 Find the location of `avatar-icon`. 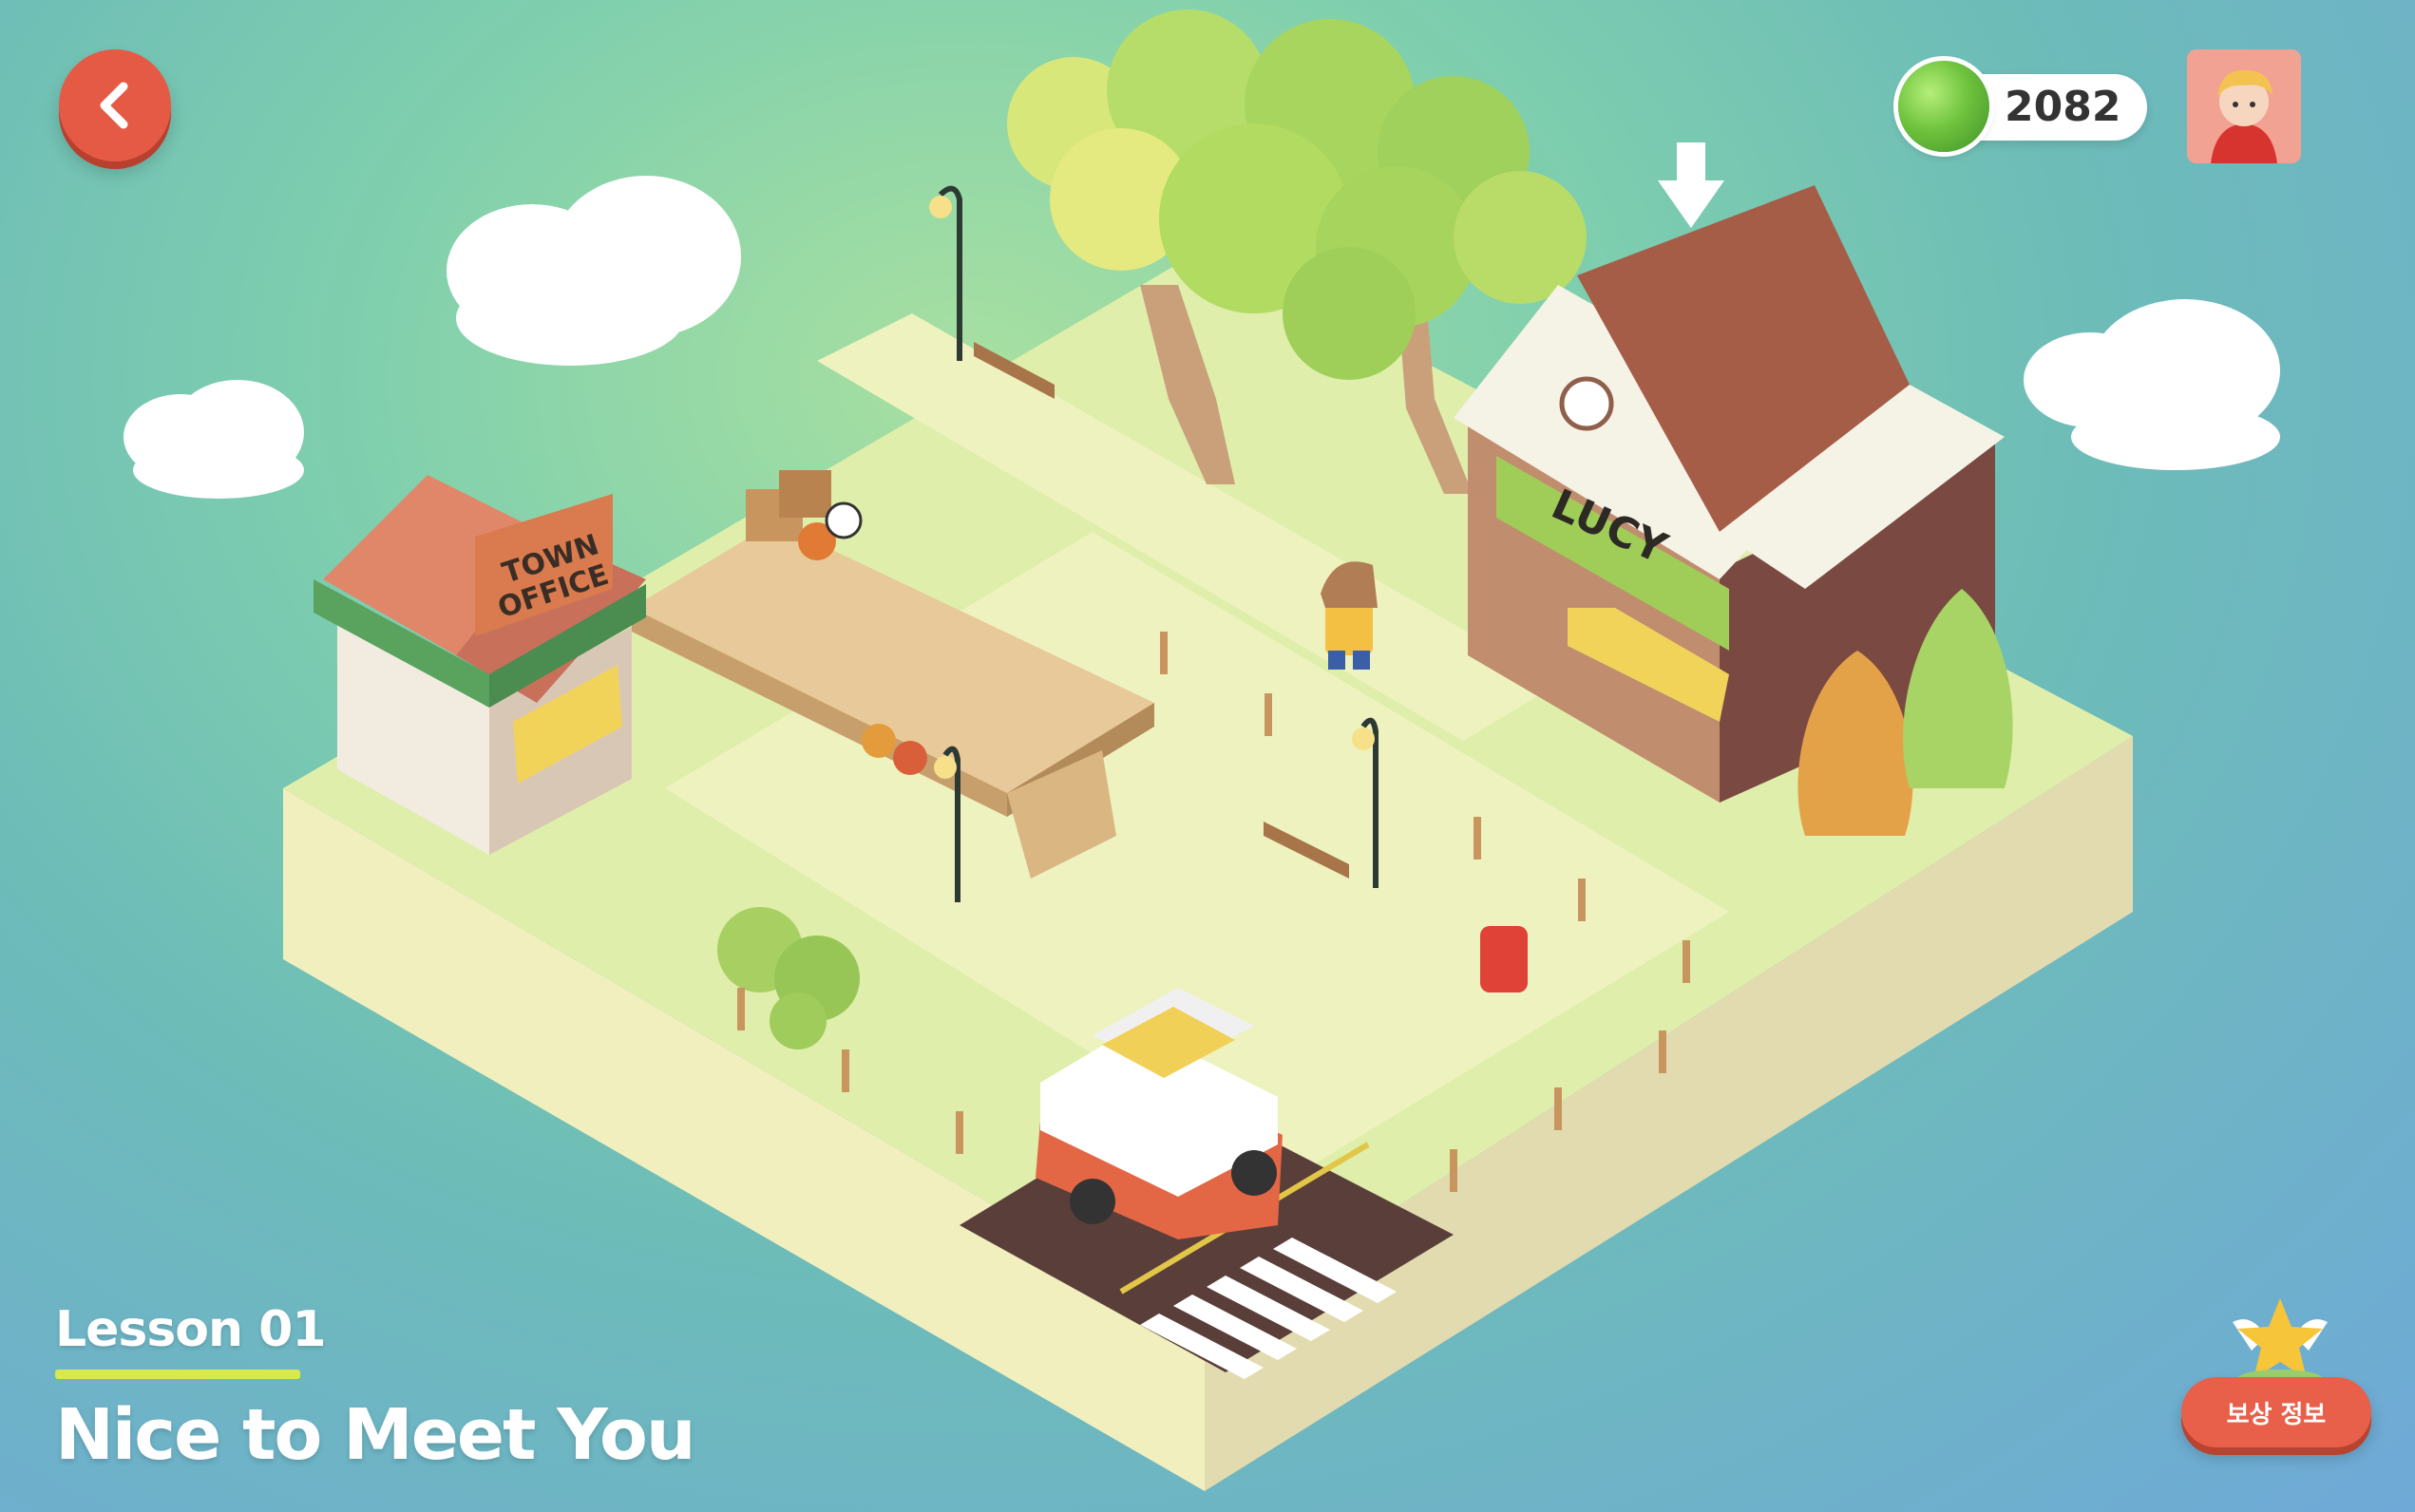

avatar-icon is located at coordinates (2244, 106).